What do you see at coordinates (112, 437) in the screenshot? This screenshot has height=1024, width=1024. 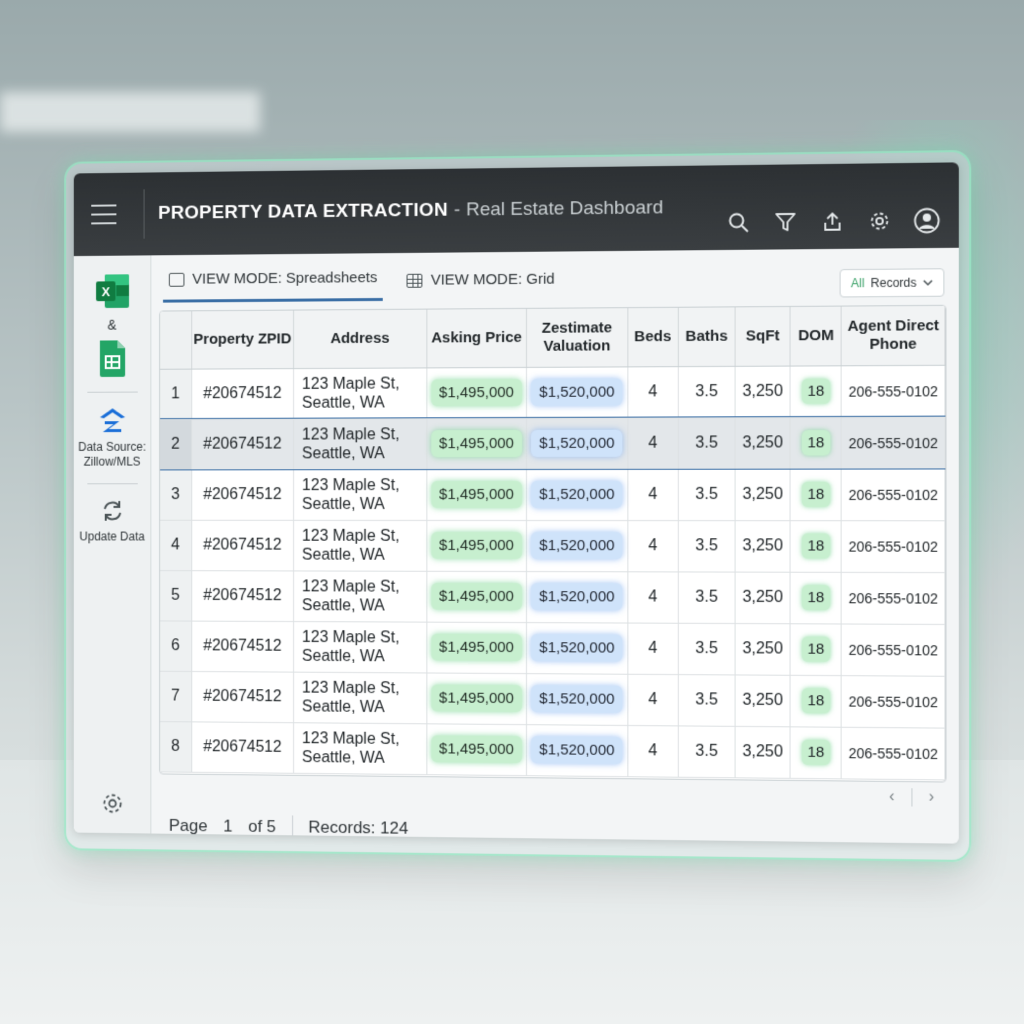 I see `data-source: Data Source: Zillow/MLS` at bounding box center [112, 437].